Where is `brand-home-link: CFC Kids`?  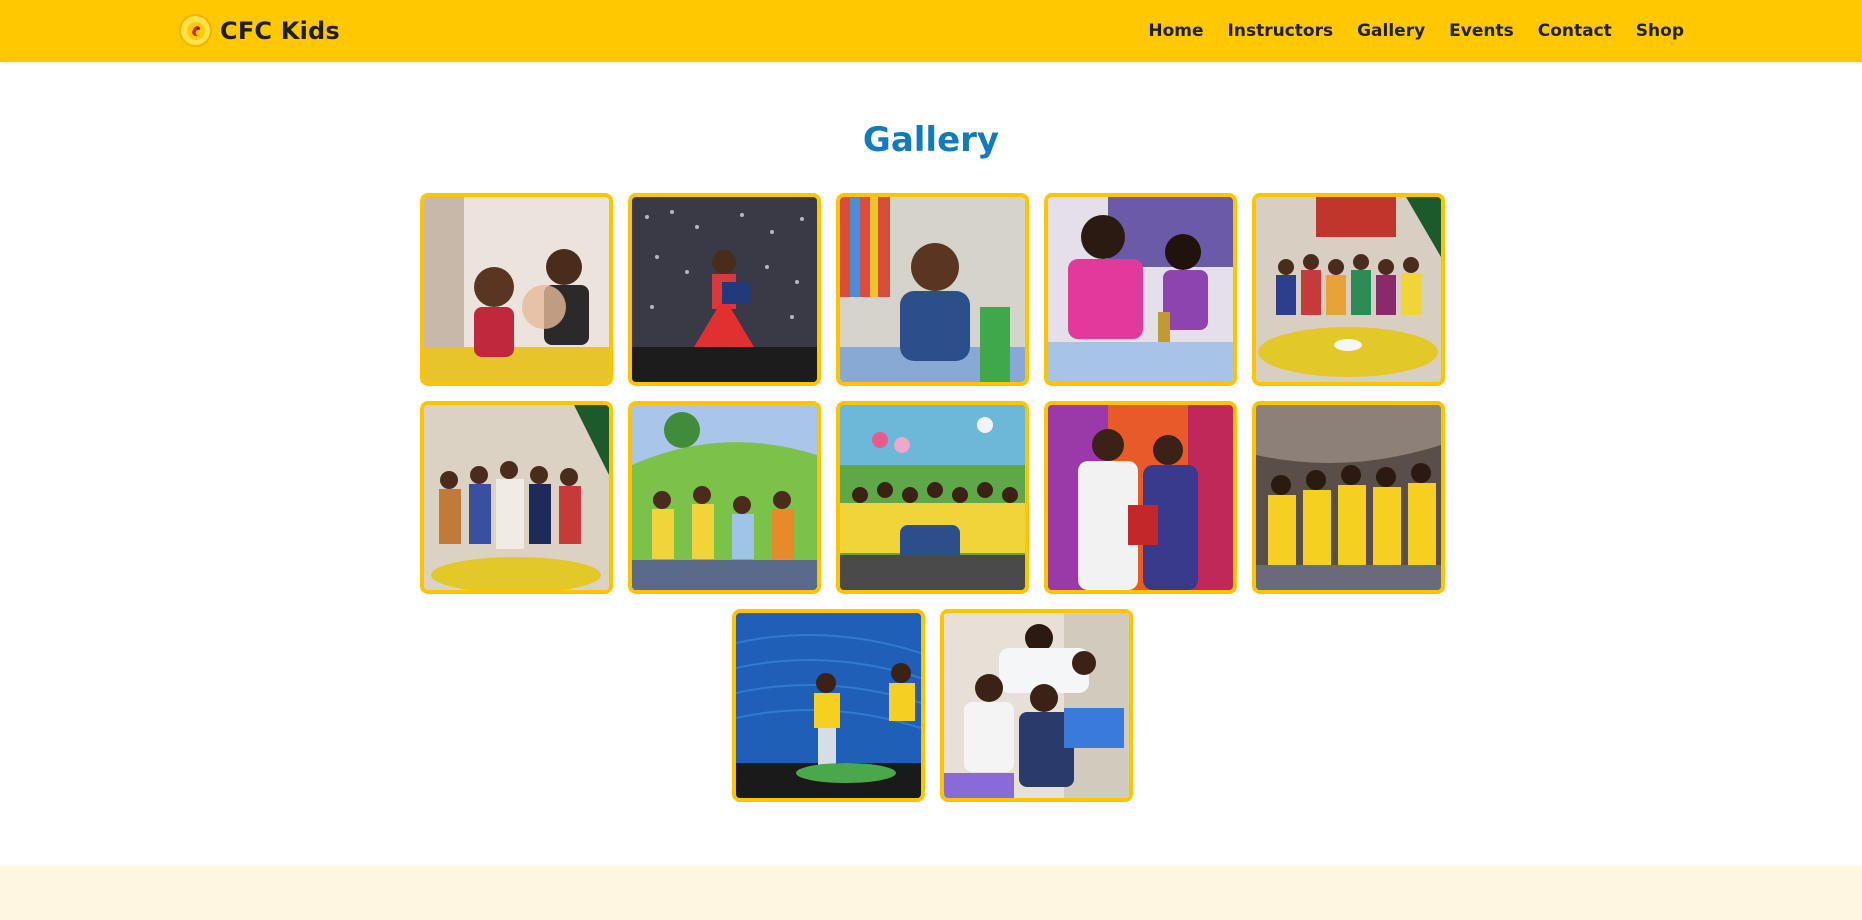
brand-home-link: CFC Kids is located at coordinates (259, 30).